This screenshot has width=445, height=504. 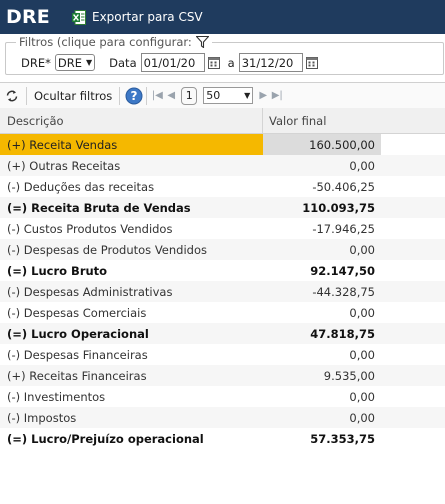 I want to click on table-row: (=) Lucro Operacional 47.818,75, so click(x=222, y=333).